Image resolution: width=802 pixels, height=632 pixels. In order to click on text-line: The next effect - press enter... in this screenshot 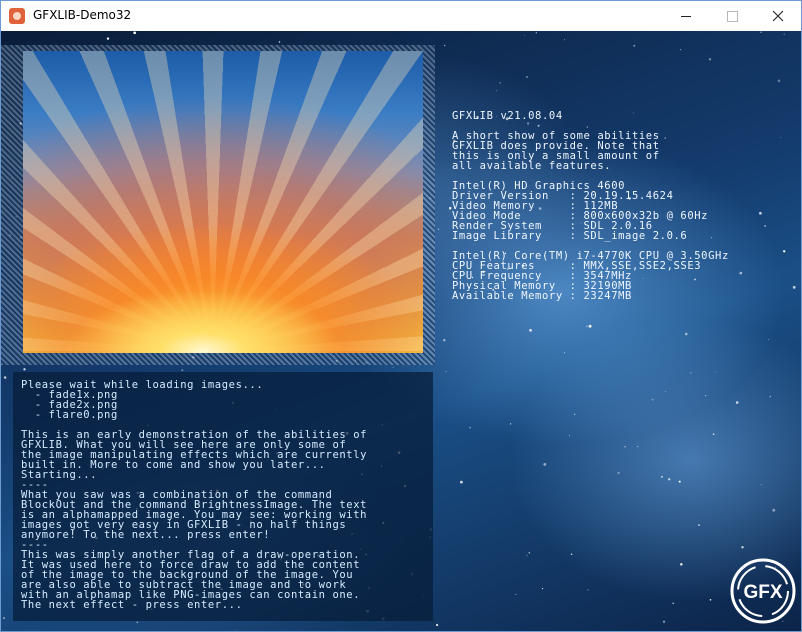, I will do `click(132, 605)`.